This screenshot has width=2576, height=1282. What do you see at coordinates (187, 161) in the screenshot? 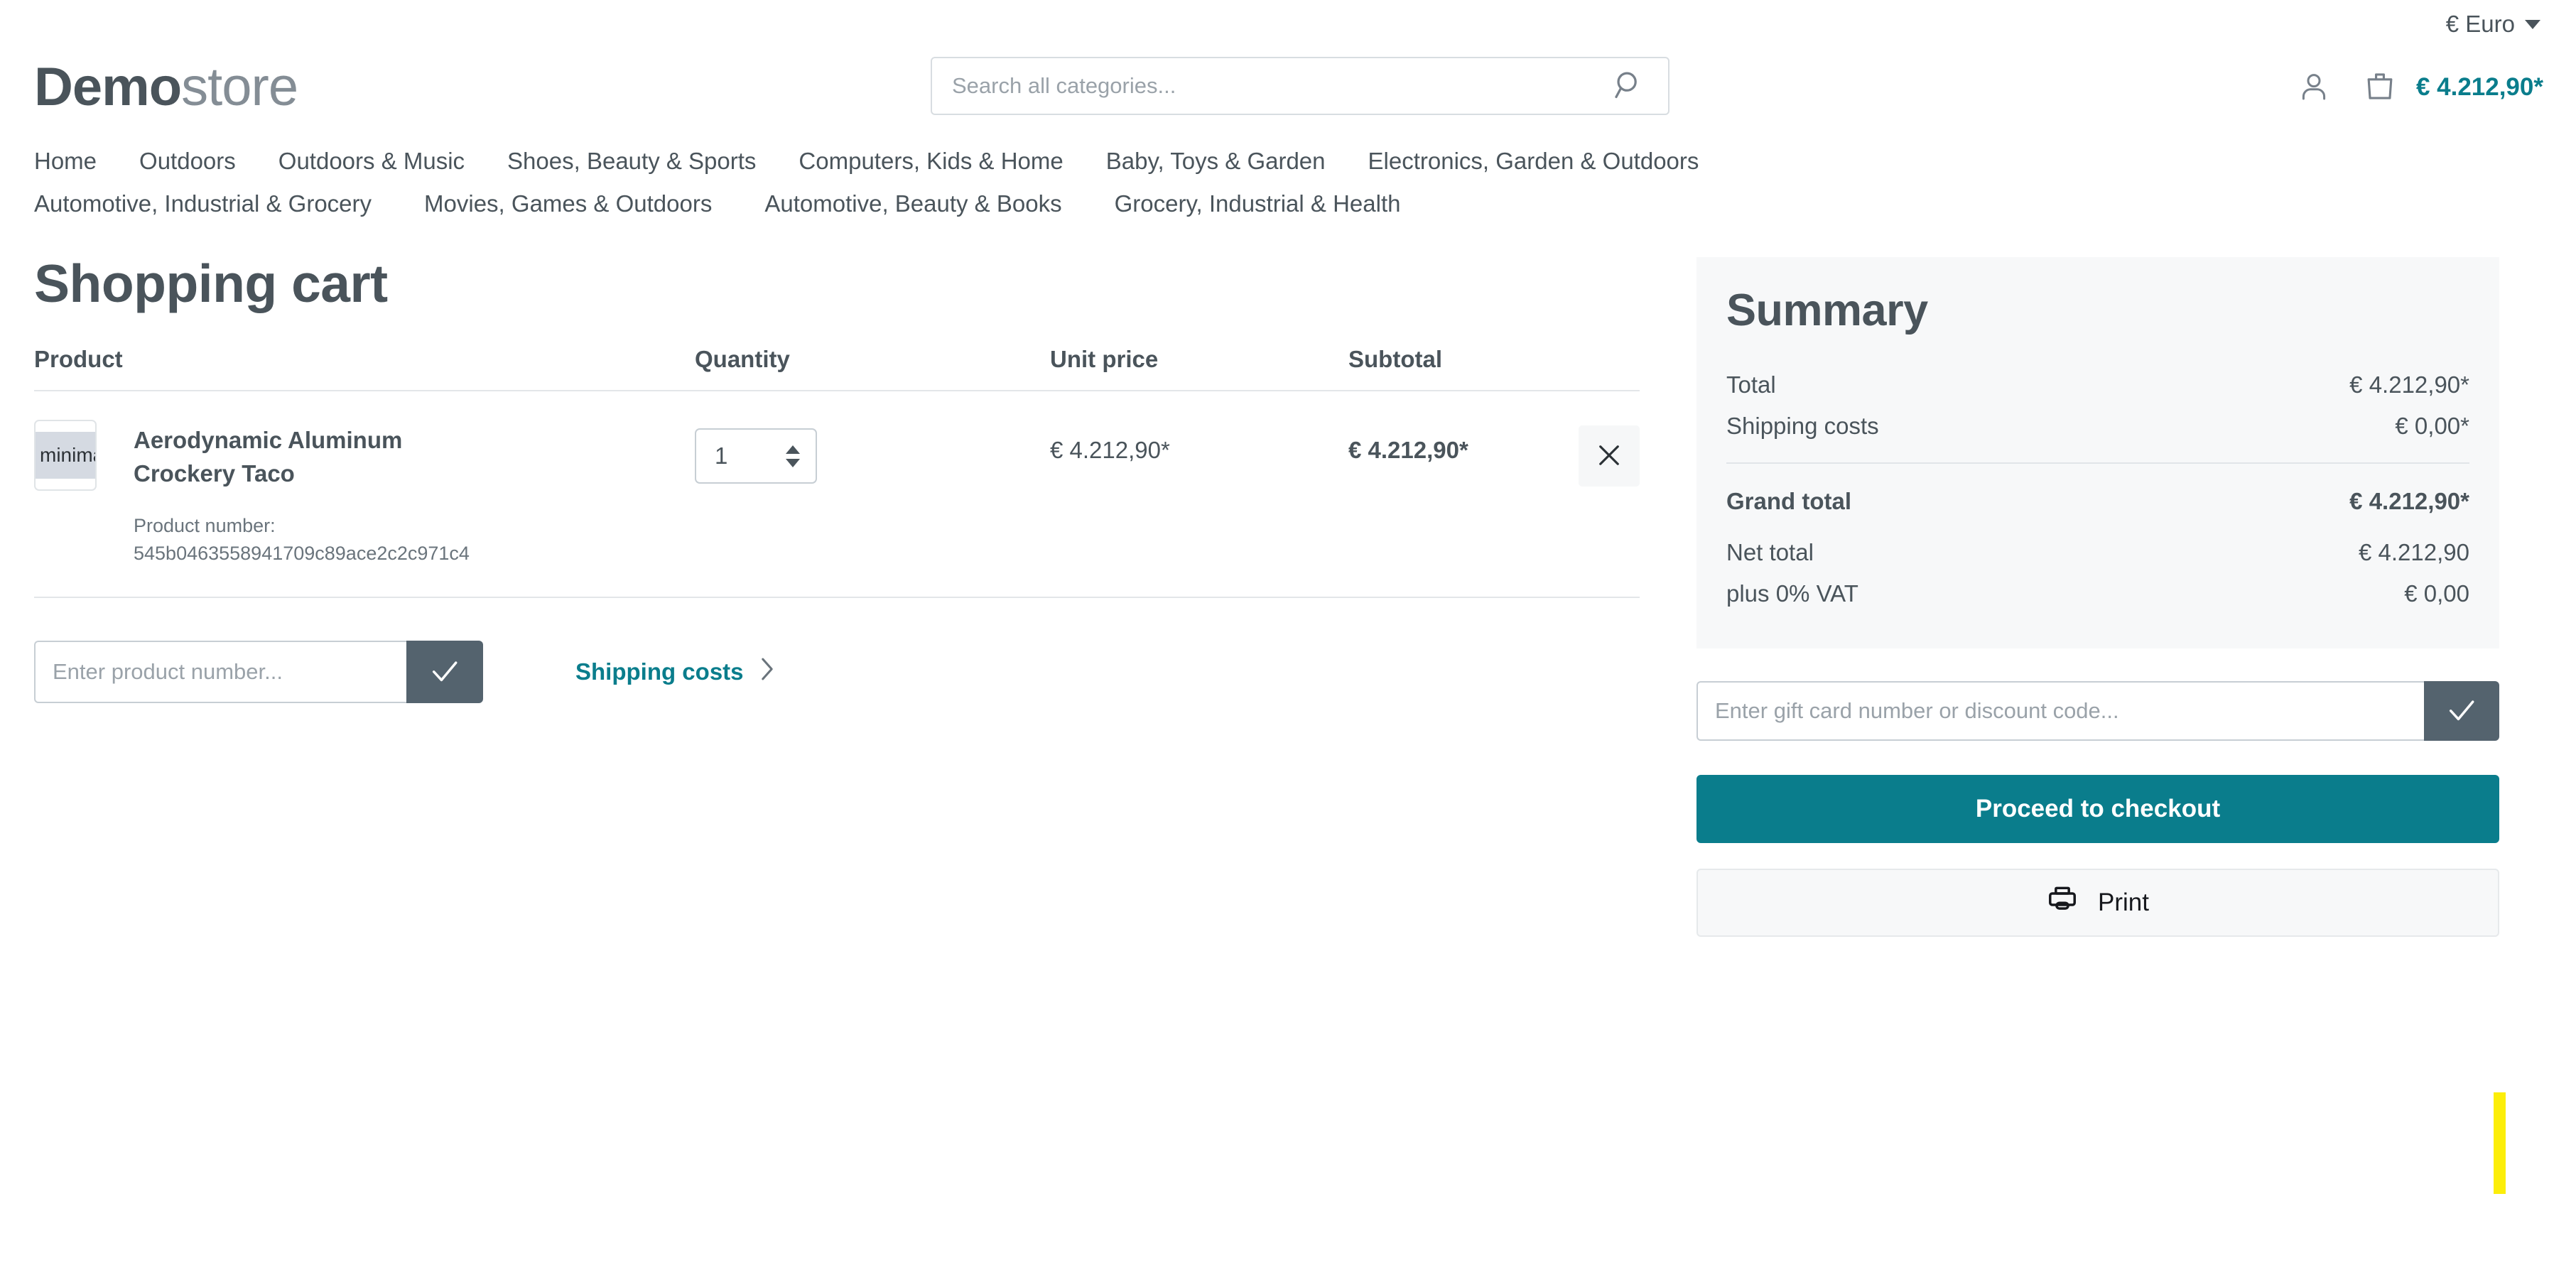
I see `nav-item-outdoors: Outdoors` at bounding box center [187, 161].